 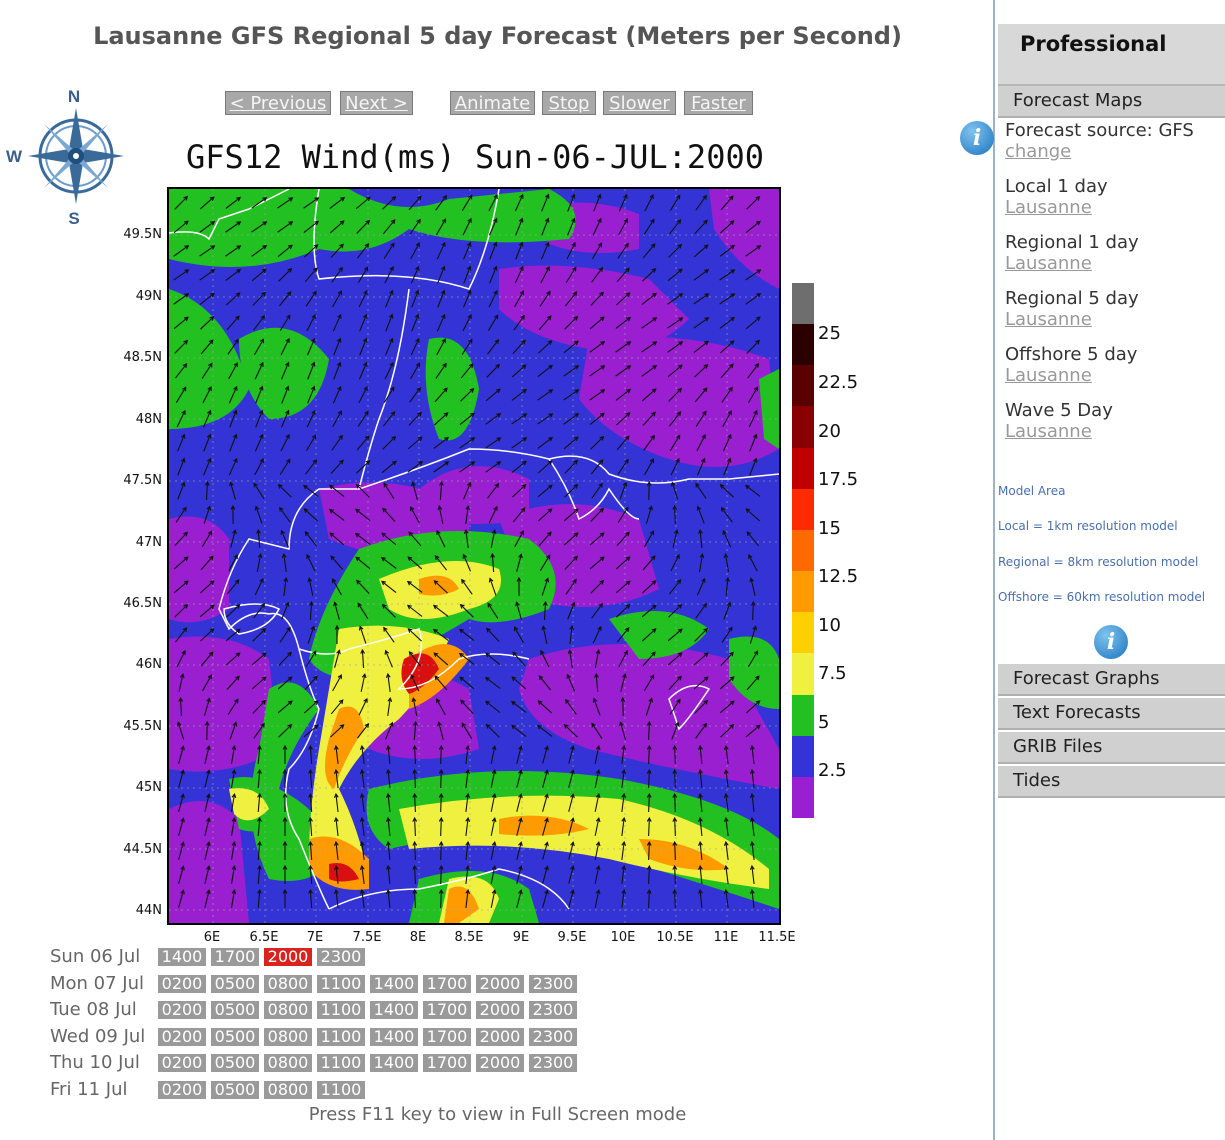 I want to click on link-offshore-5-day: Offshore 5 day Lausanne, so click(x=1071, y=365).